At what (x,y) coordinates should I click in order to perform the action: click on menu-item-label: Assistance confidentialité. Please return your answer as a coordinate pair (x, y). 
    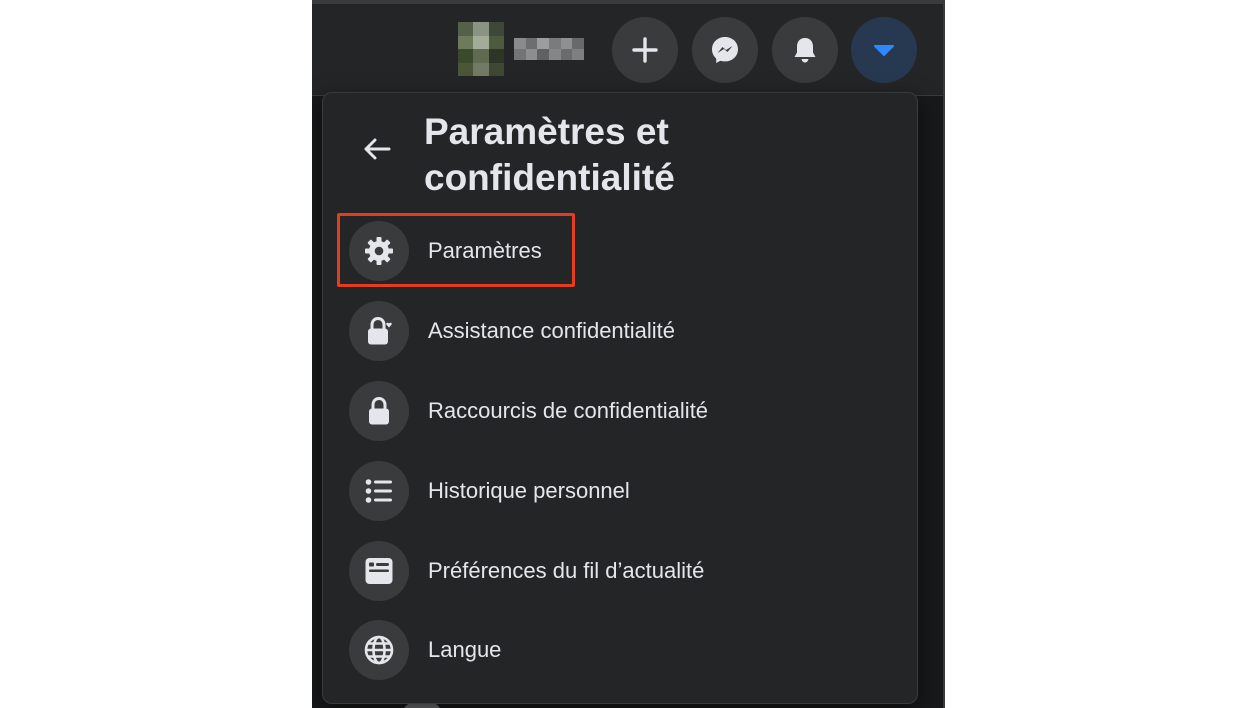
    Looking at the image, I should click on (552, 330).